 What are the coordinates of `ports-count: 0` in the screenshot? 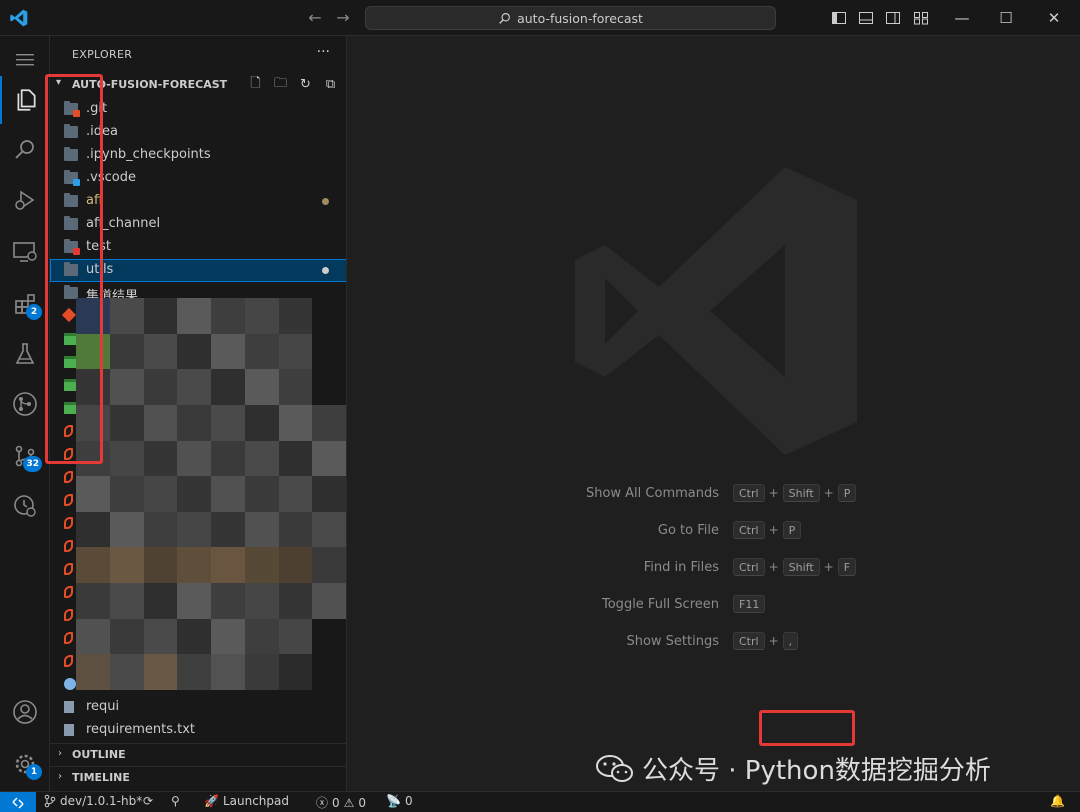 It's located at (408, 801).